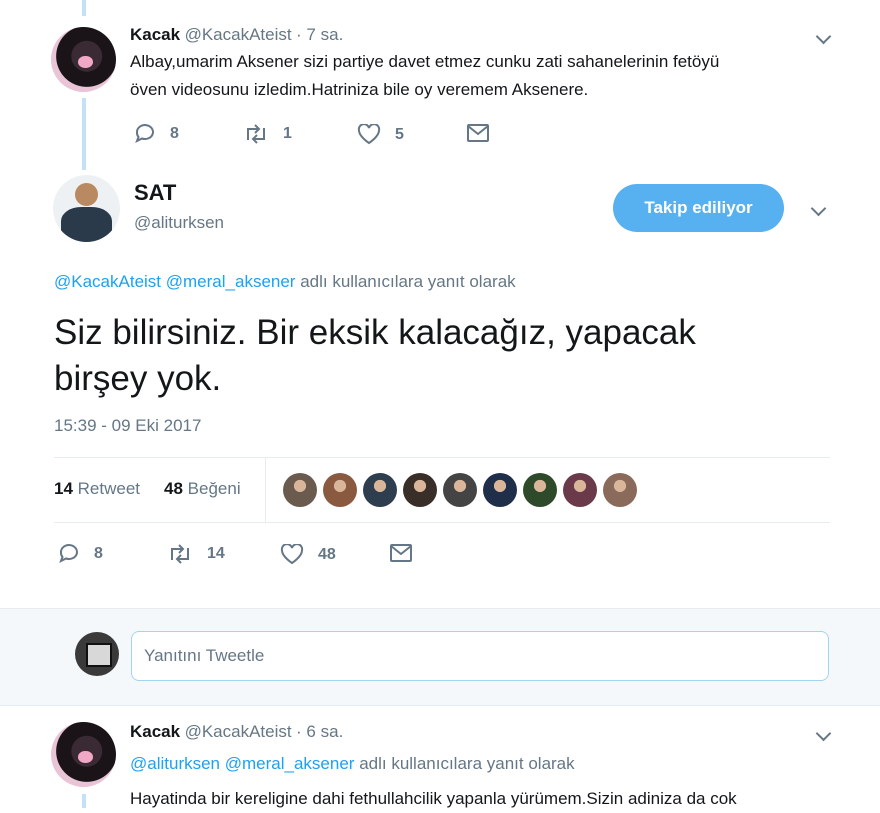 The height and width of the screenshot is (813, 880). Describe the element at coordinates (173, 488) in the screenshot. I see `like-total: 48` at that location.